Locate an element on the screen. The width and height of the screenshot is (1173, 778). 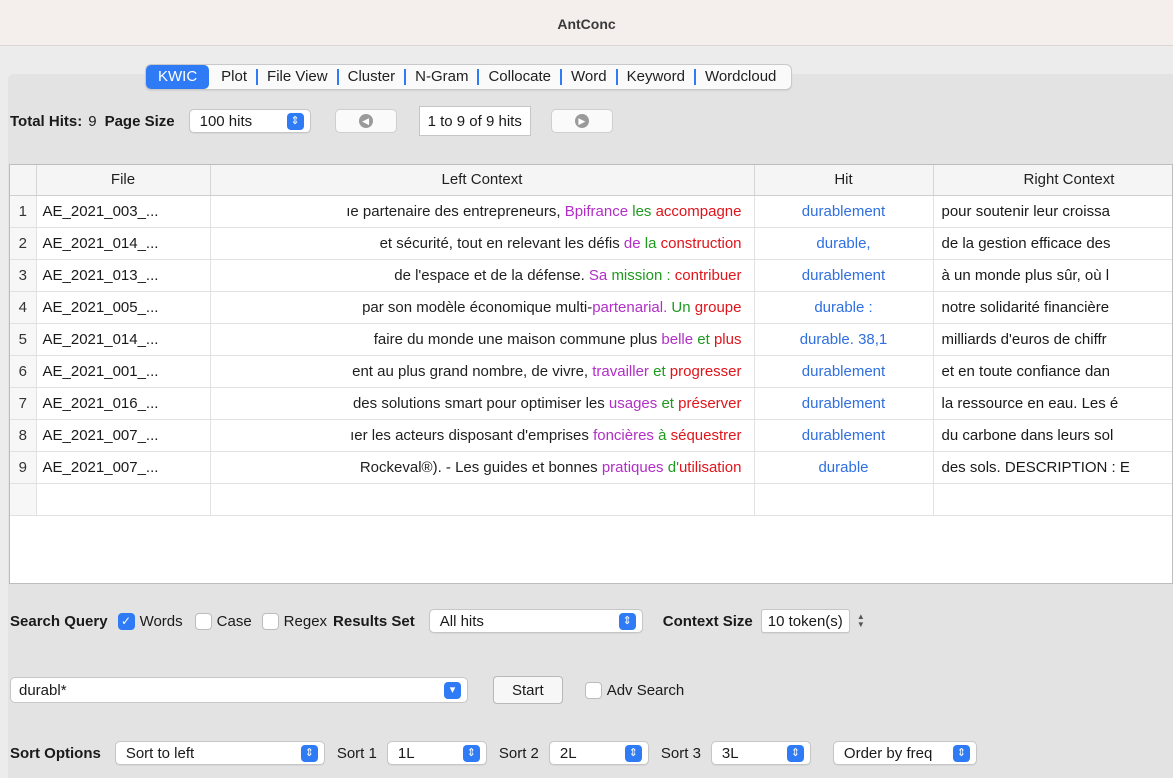
row-number: 2 is located at coordinates (23, 243).